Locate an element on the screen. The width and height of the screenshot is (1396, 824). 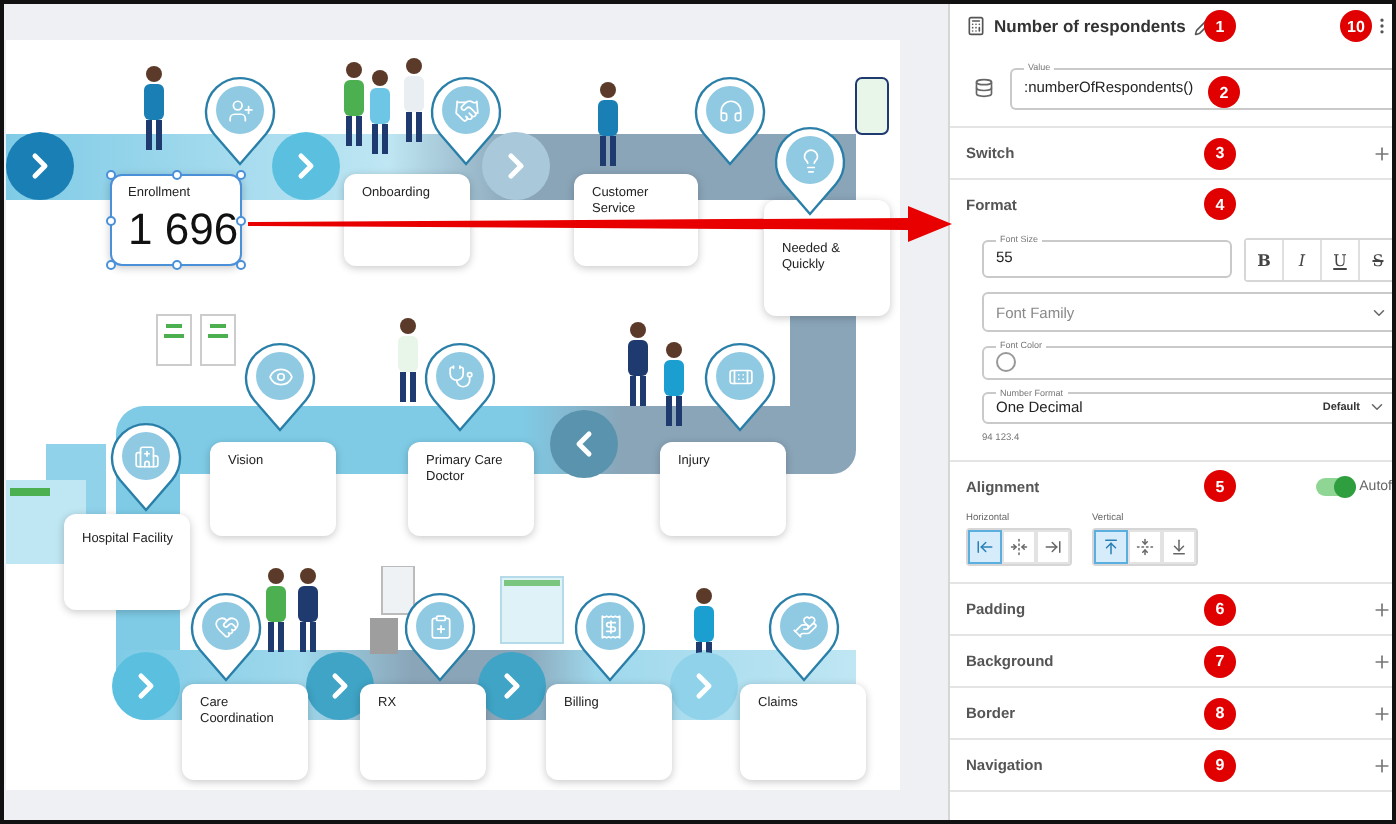
align-left-icon is located at coordinates (985, 547).